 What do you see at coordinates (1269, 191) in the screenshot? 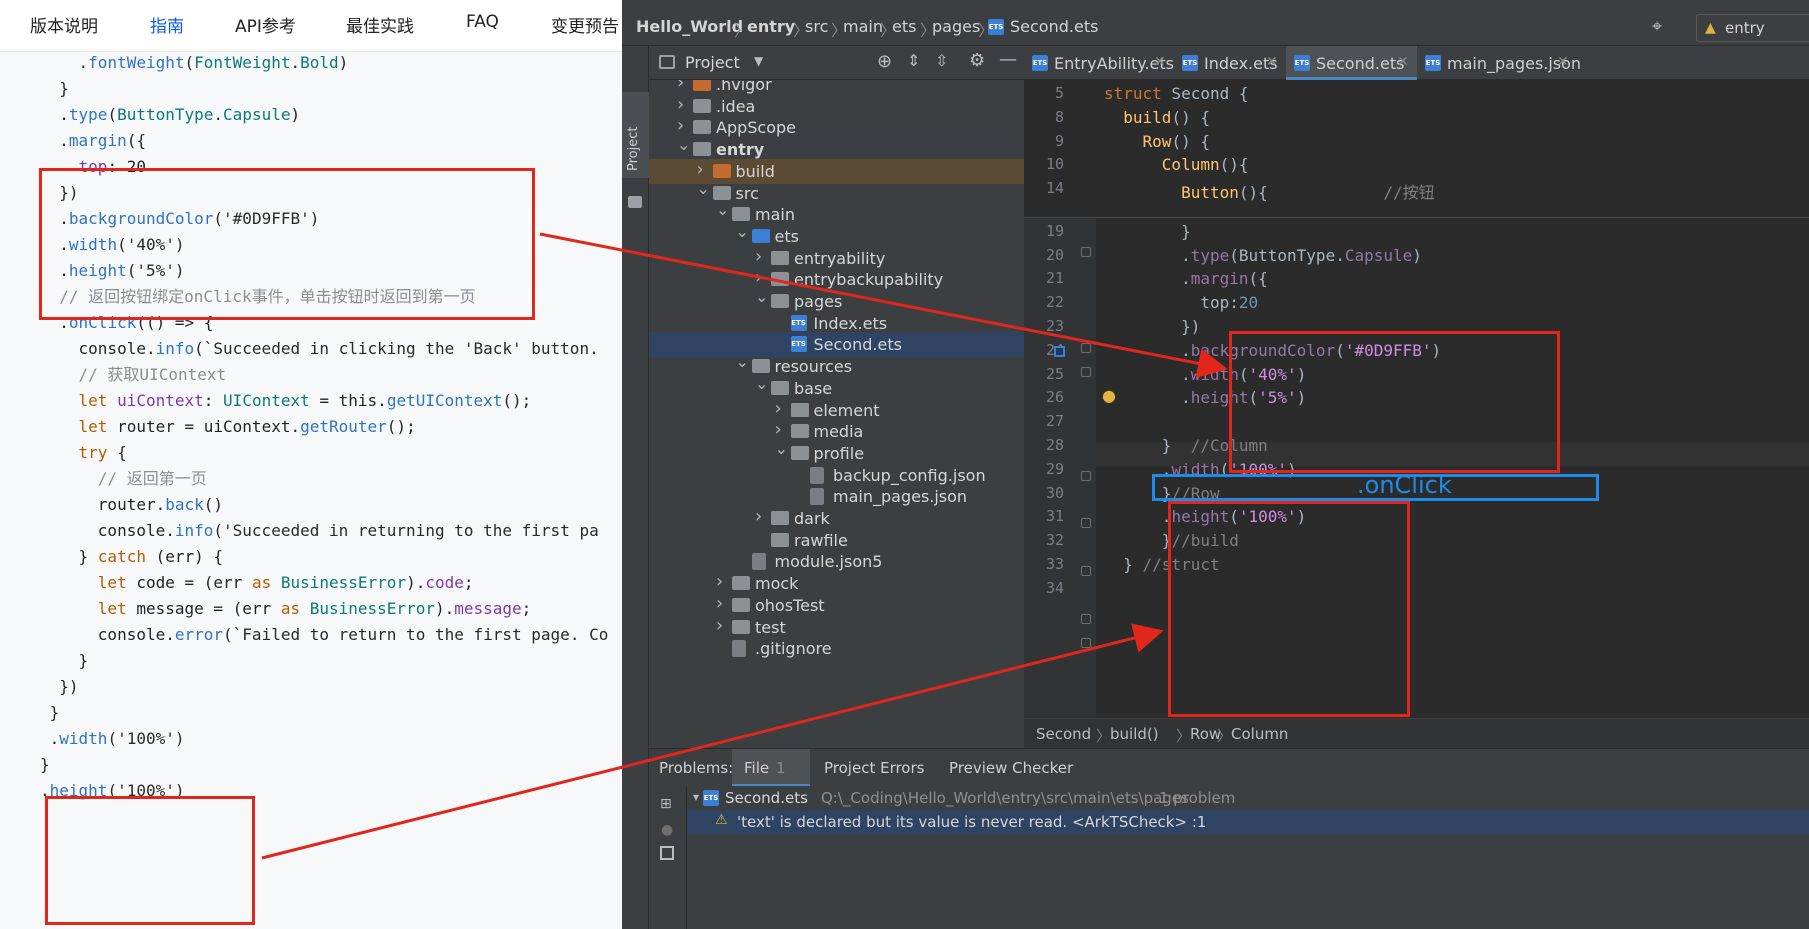
I see `sticky-code-line: Button(){ //按钮` at bounding box center [1269, 191].